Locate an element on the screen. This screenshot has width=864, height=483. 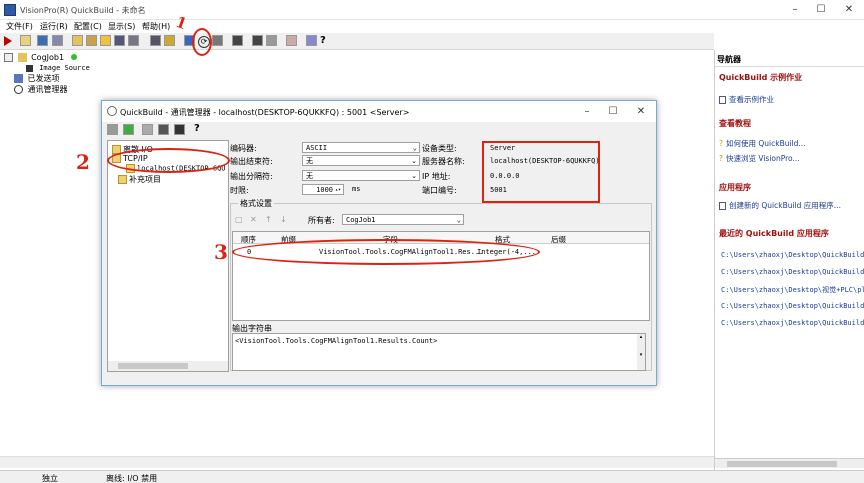
menu-config: 配置(C) is located at coordinates (88, 26).